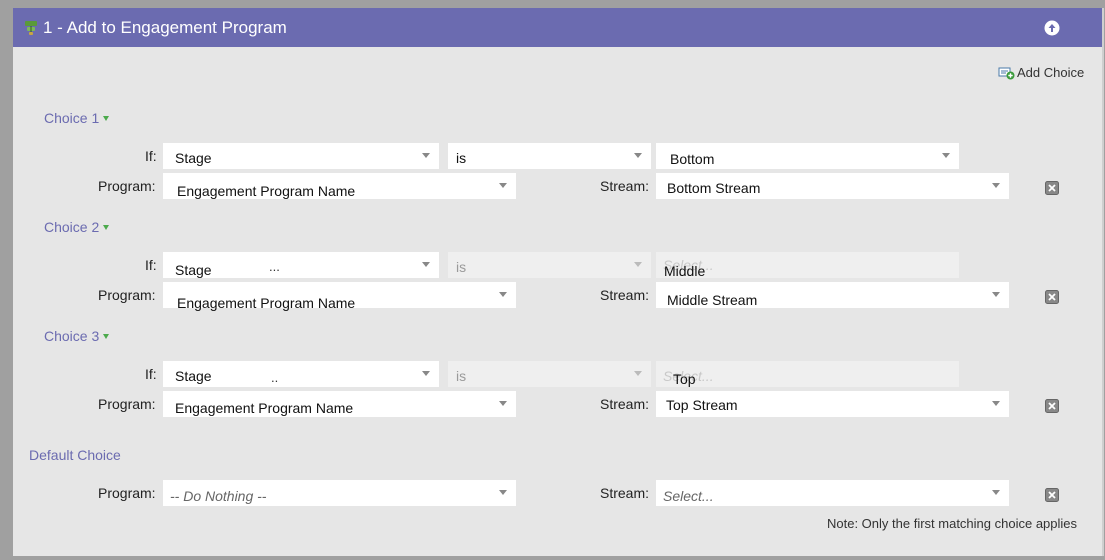 This screenshot has height=560, width=1105. I want to click on default-choice-label: Default Choice, so click(75, 455).